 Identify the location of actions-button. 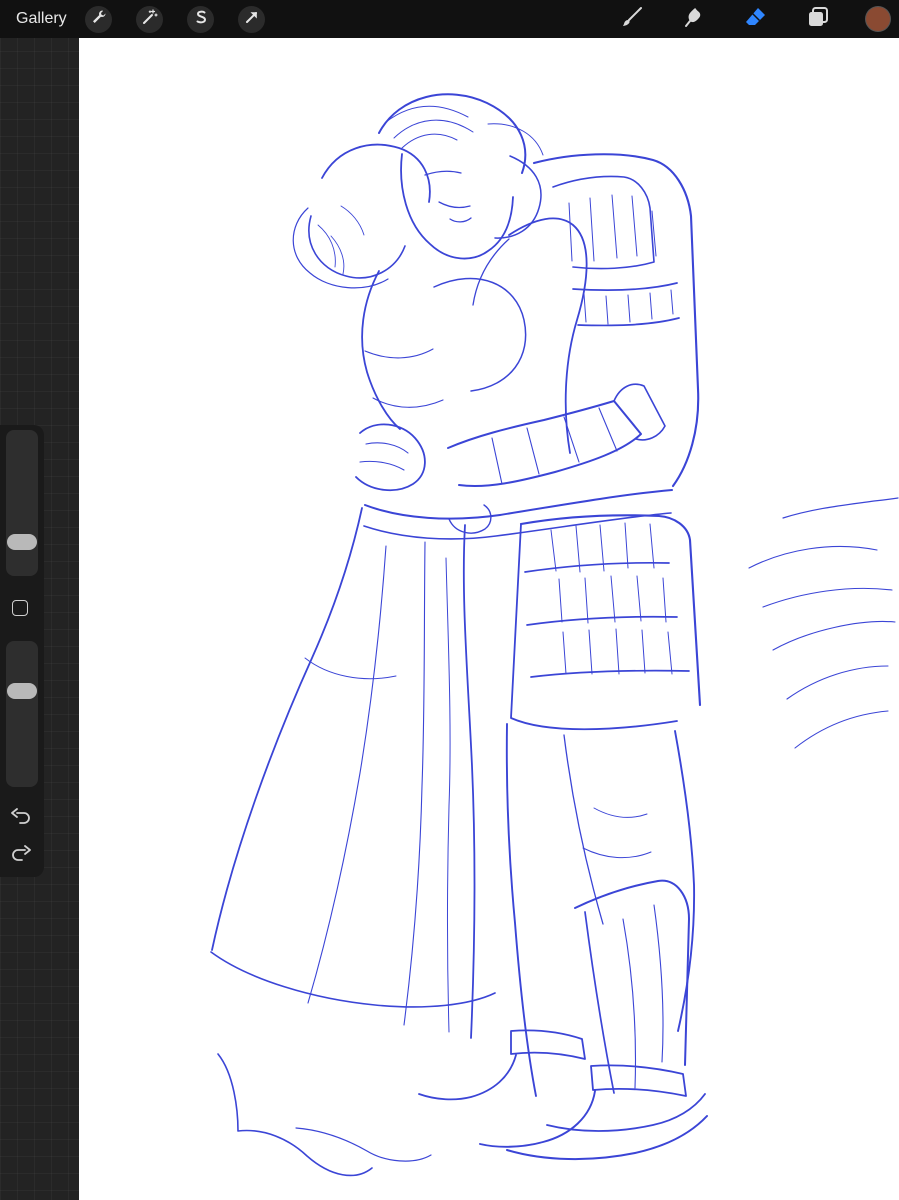
(98, 19).